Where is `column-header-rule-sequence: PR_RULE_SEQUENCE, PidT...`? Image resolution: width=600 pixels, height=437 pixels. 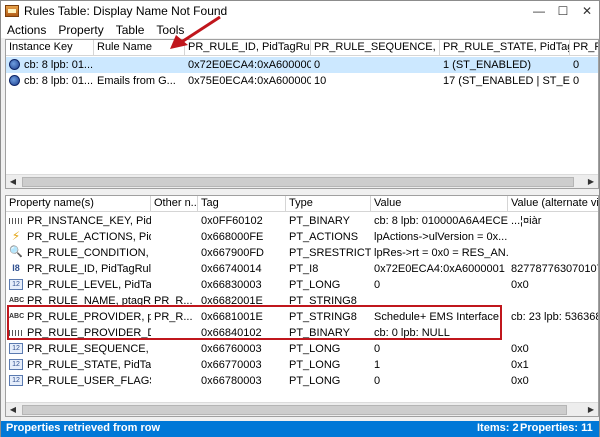
column-header-rule-sequence: PR_RULE_SEQUENCE, PidT... is located at coordinates (375, 48).